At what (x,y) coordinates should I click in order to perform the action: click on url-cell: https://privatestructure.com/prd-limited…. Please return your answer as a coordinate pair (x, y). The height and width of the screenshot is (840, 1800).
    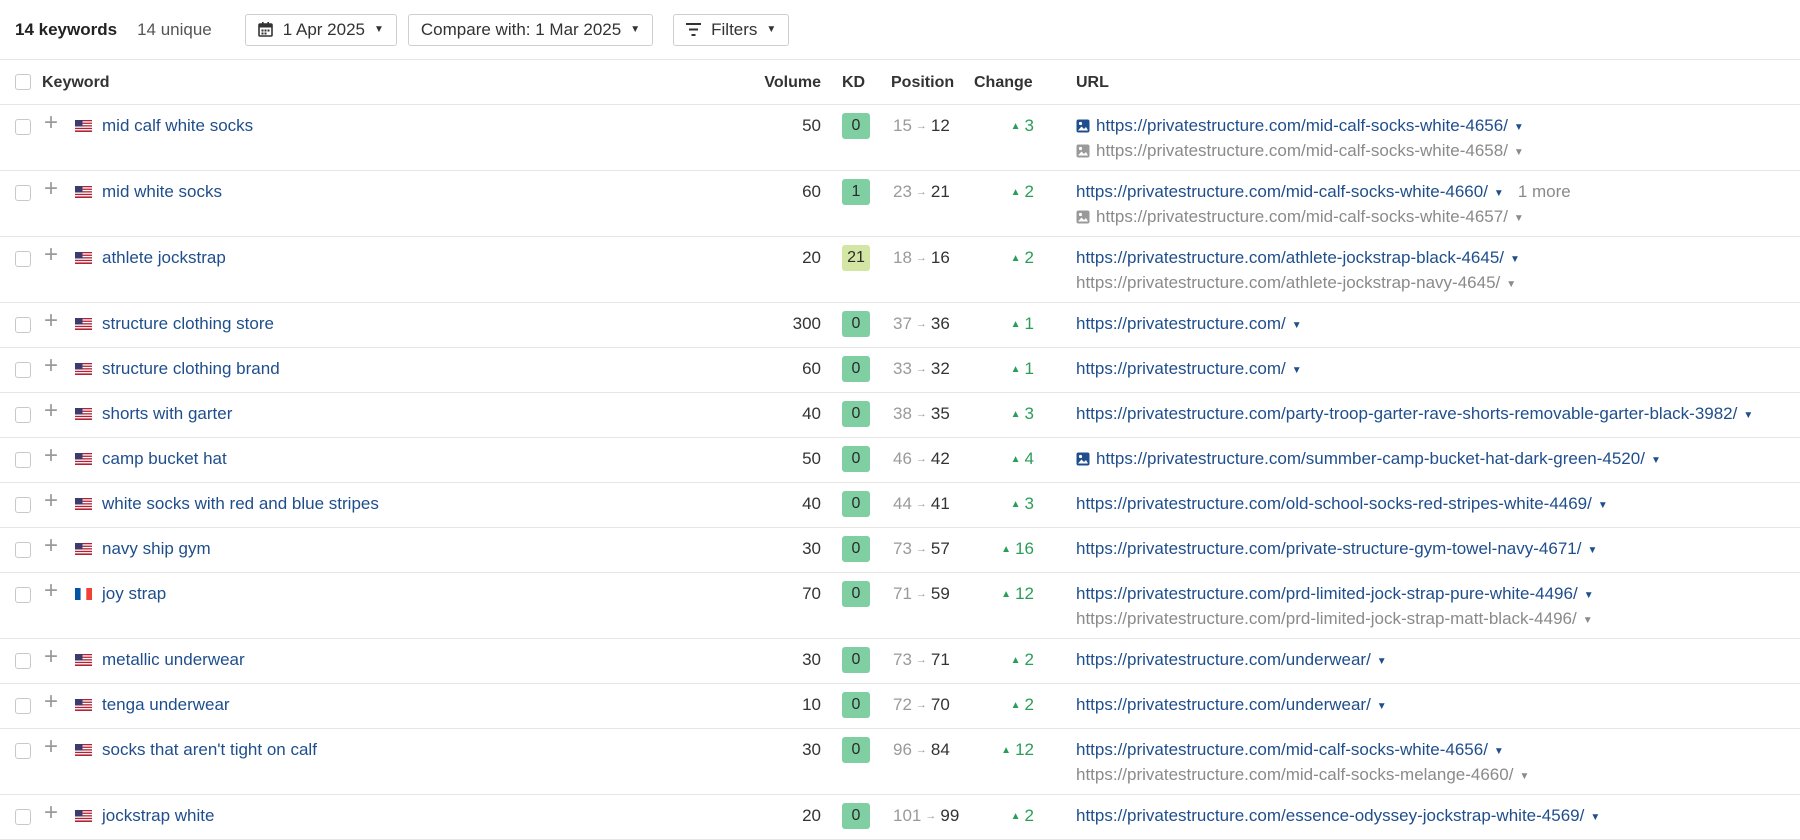
    Looking at the image, I should click on (1335, 608).